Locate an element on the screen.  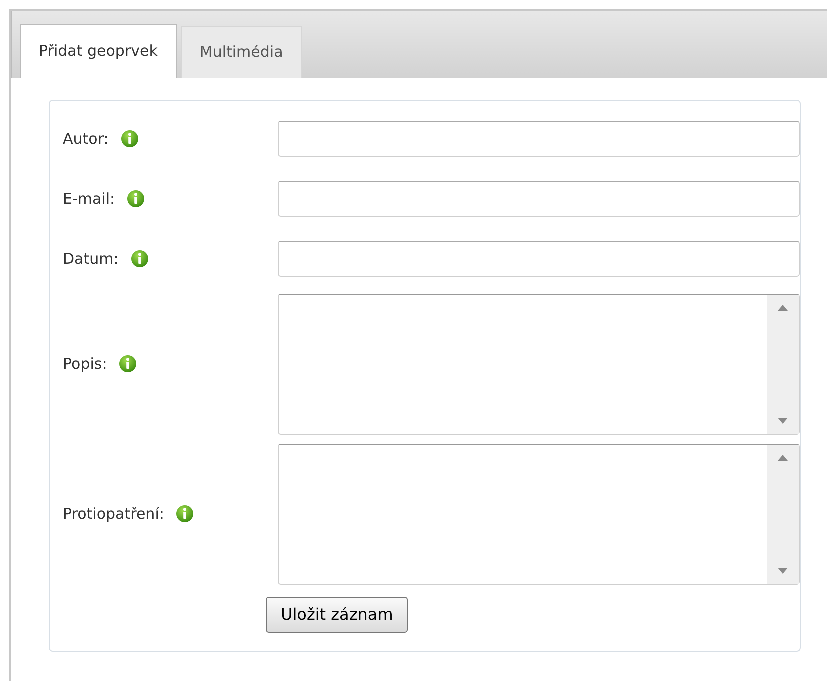
field-label: Protiopatření: is located at coordinates (113, 514).